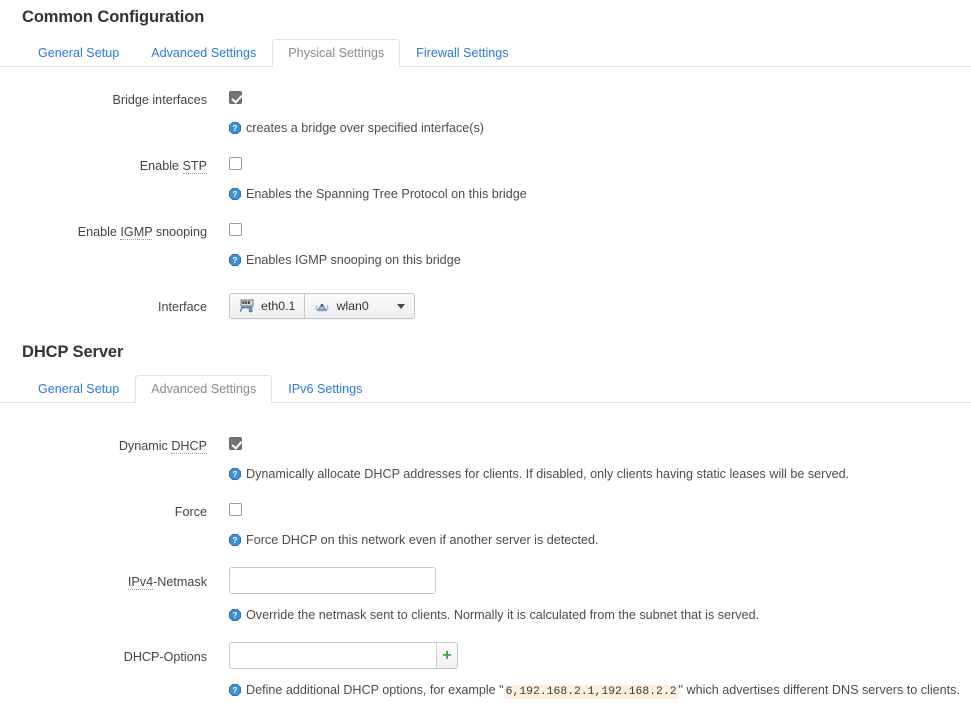 The image size is (971, 715). I want to click on label-enable-stp-prefix: Enable, so click(161, 166).